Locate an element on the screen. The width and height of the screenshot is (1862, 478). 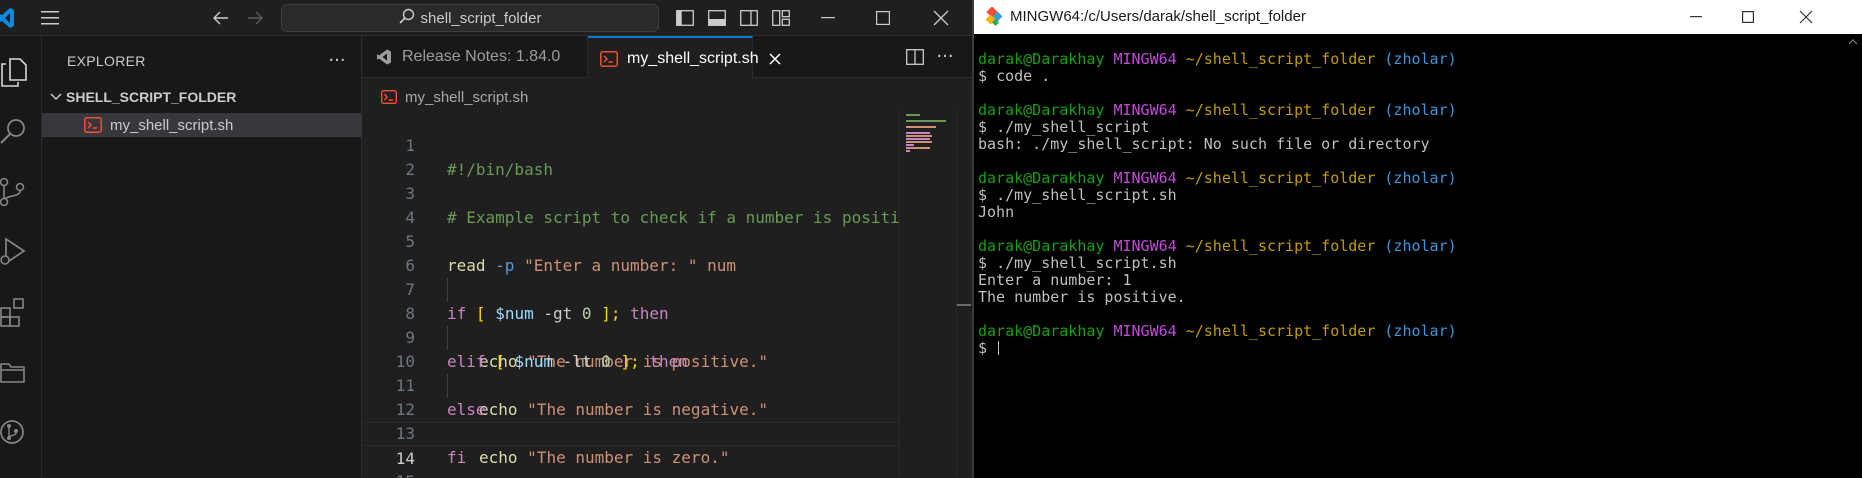
explorer-files-icon is located at coordinates (21, 72).